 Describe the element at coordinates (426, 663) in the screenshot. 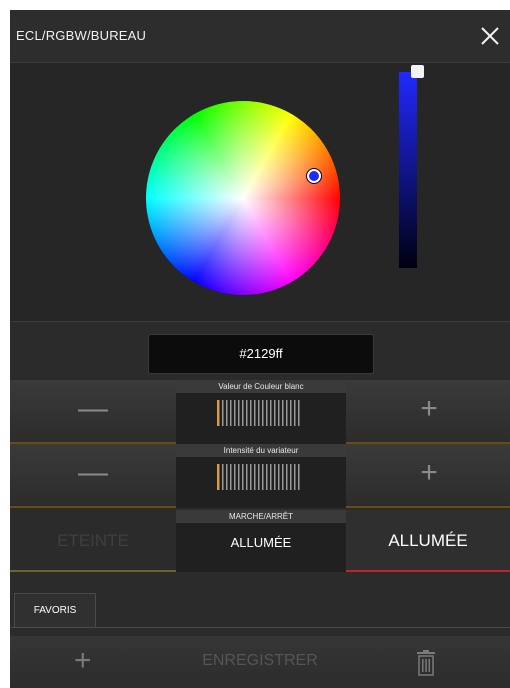

I see `trash-icon` at that location.